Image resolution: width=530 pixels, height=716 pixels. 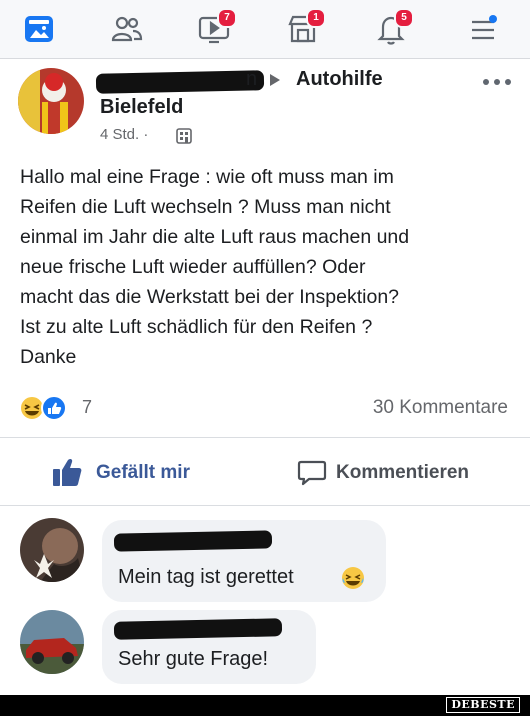 What do you see at coordinates (141, 107) in the screenshot?
I see `group-city: Bielefeld` at bounding box center [141, 107].